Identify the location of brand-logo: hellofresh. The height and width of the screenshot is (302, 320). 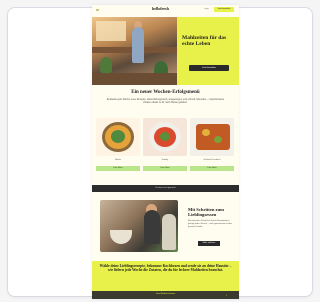
(160, 8).